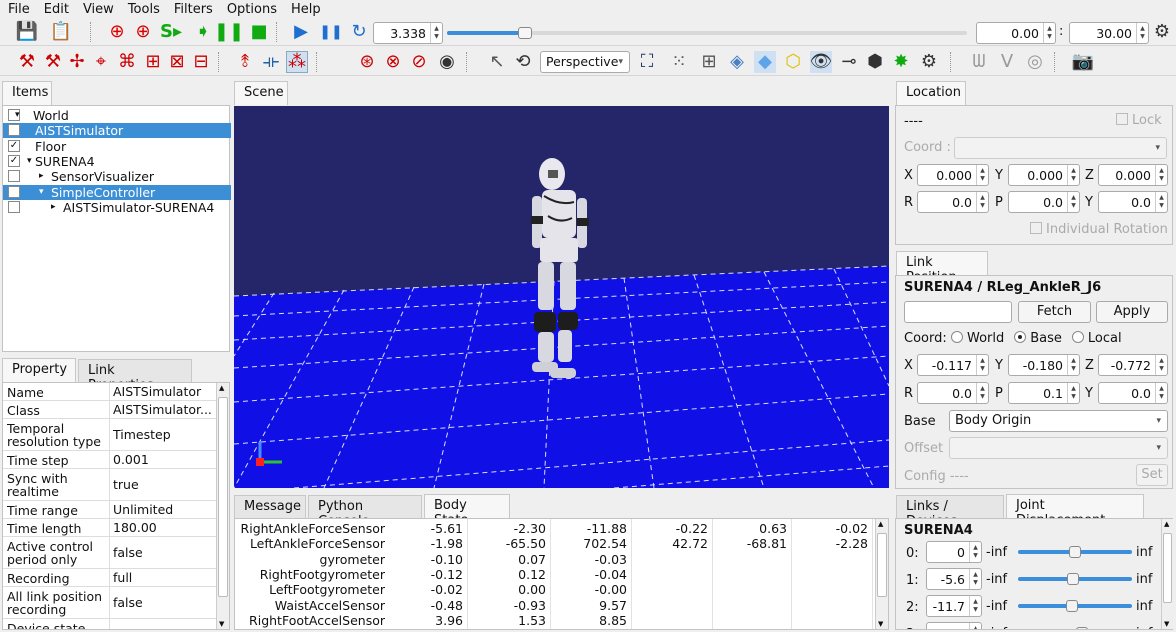 The height and width of the screenshot is (632, 1176). What do you see at coordinates (1099, 229) in the screenshot?
I see `individual-rotation-checkbox: Individual Rotation` at bounding box center [1099, 229].